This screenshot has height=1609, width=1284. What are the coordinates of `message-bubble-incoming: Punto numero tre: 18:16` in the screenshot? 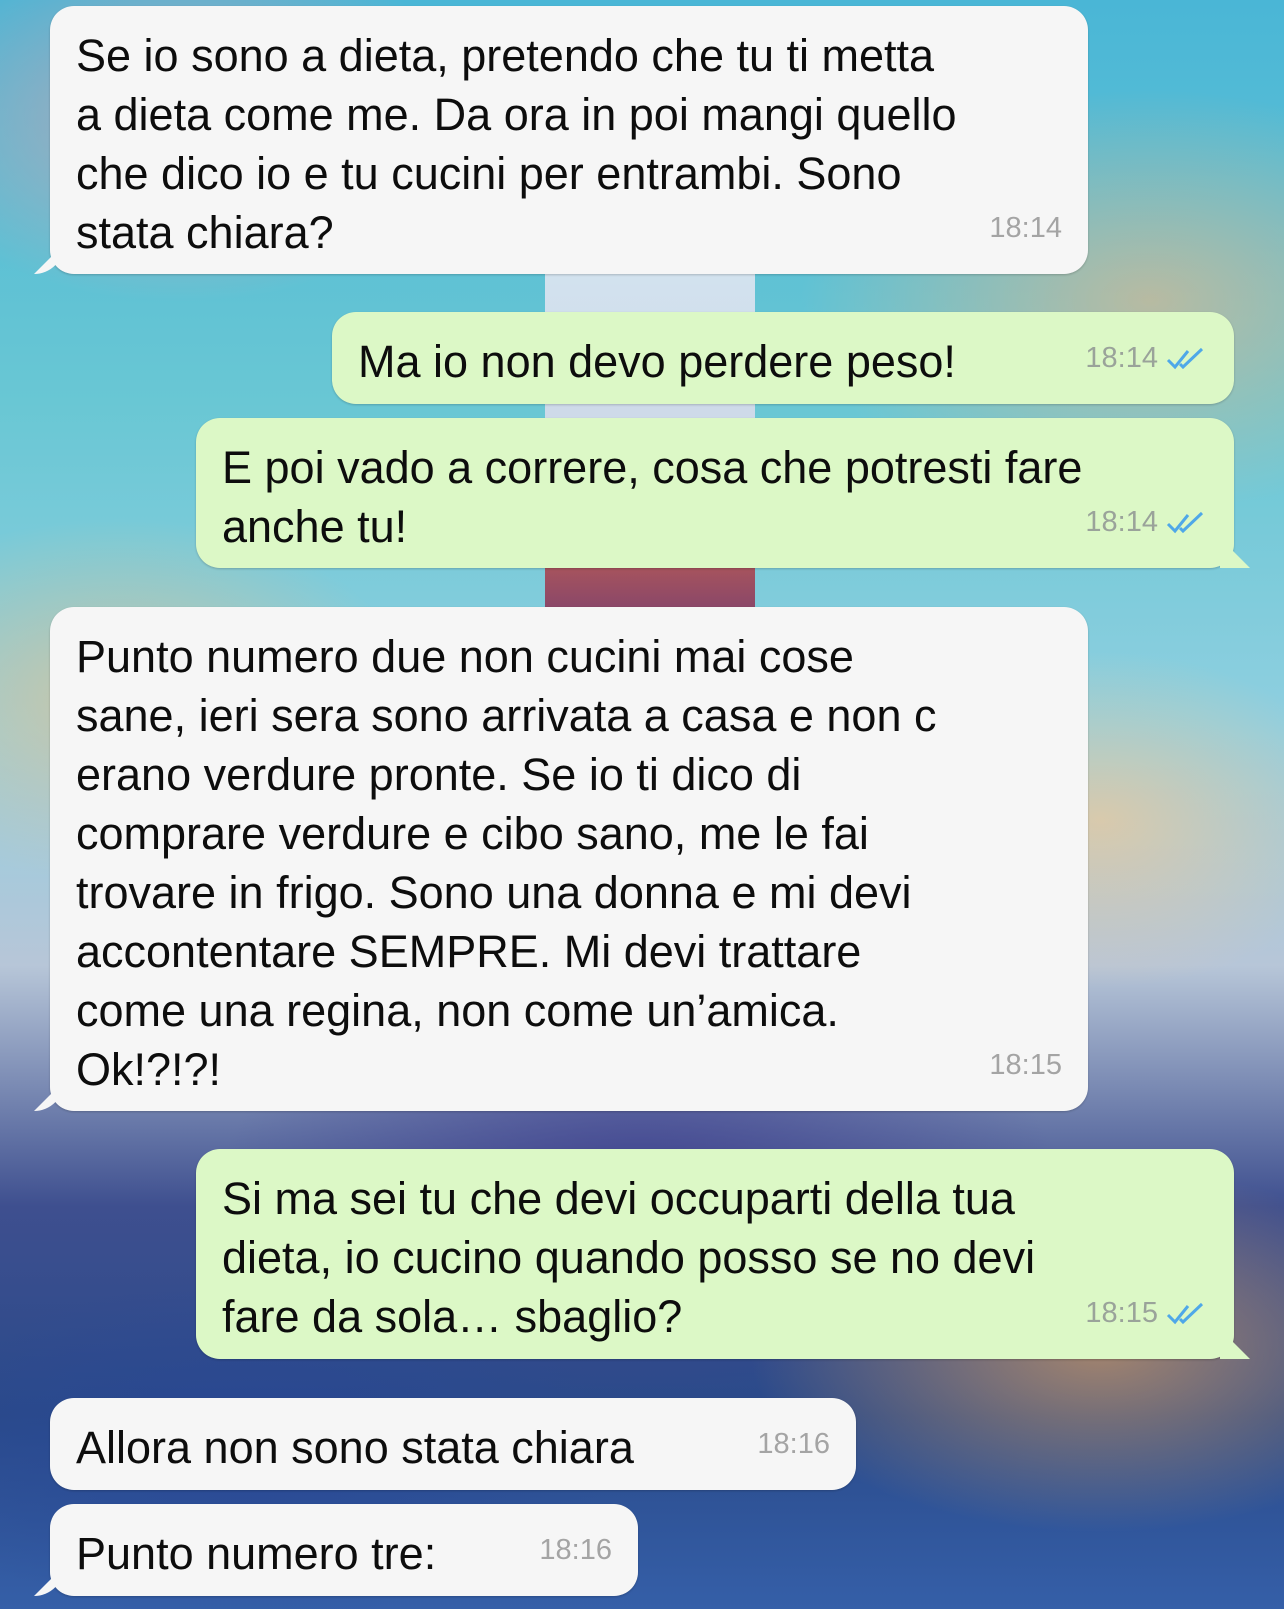 It's located at (344, 1550).